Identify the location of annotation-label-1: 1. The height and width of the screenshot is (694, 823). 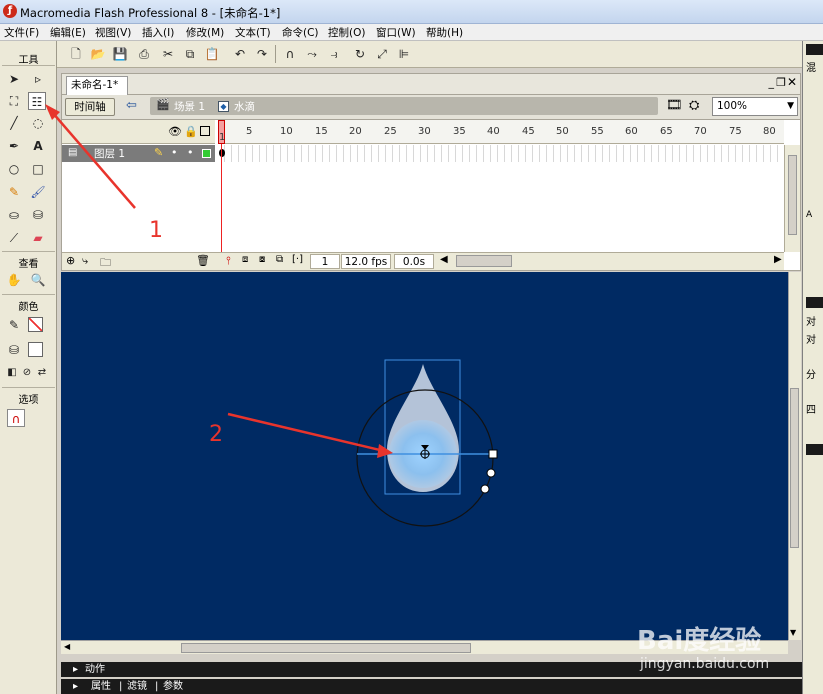
(156, 230).